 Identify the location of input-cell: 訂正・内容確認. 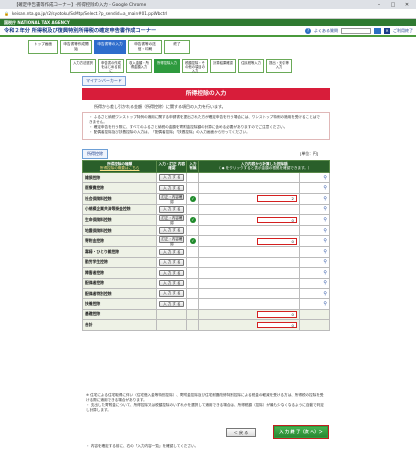
(172, 198).